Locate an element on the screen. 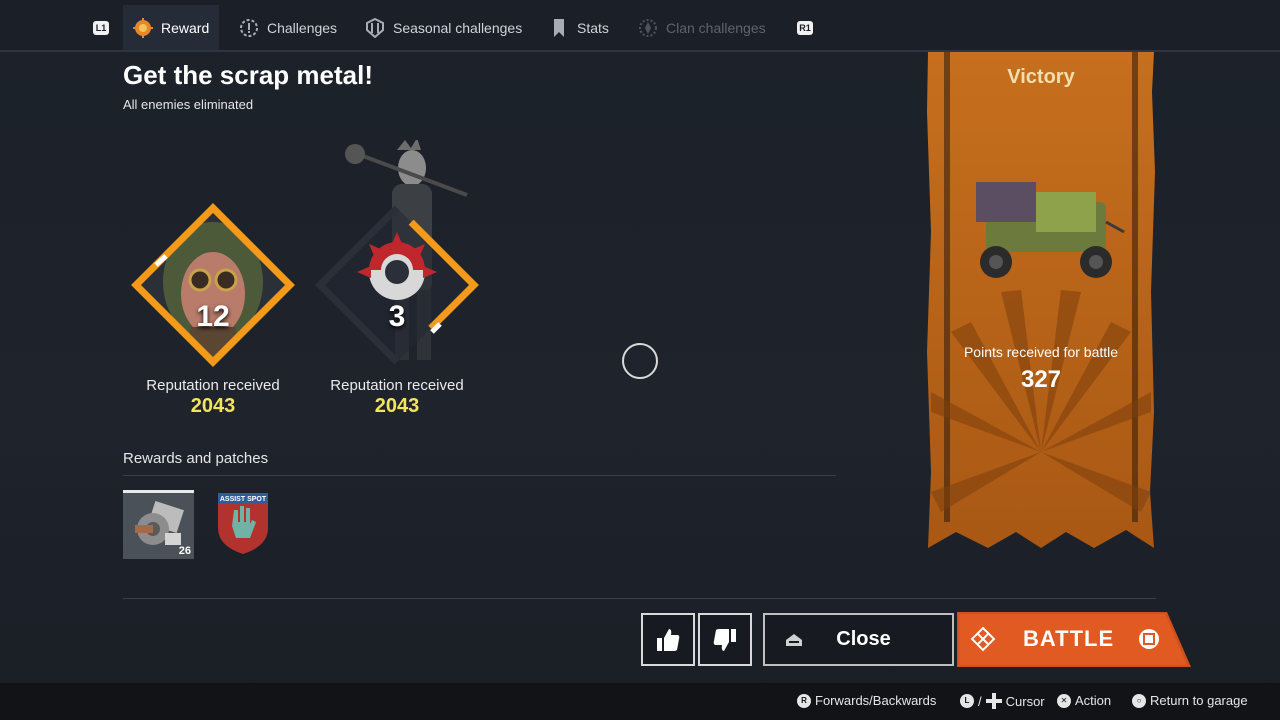  clan-icon is located at coordinates (648, 27).